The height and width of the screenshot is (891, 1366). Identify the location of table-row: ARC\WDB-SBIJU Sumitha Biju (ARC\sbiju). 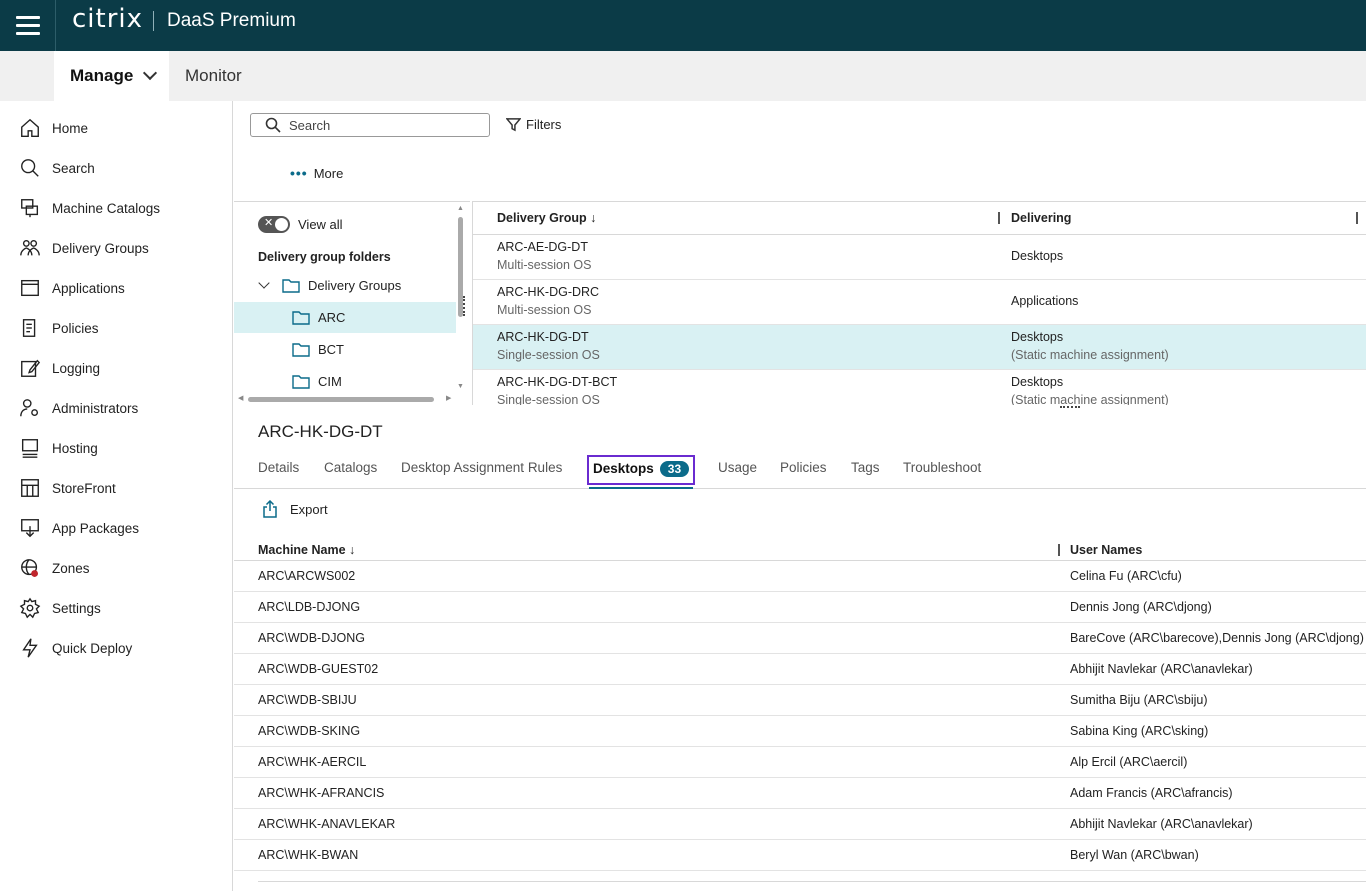
(800, 700).